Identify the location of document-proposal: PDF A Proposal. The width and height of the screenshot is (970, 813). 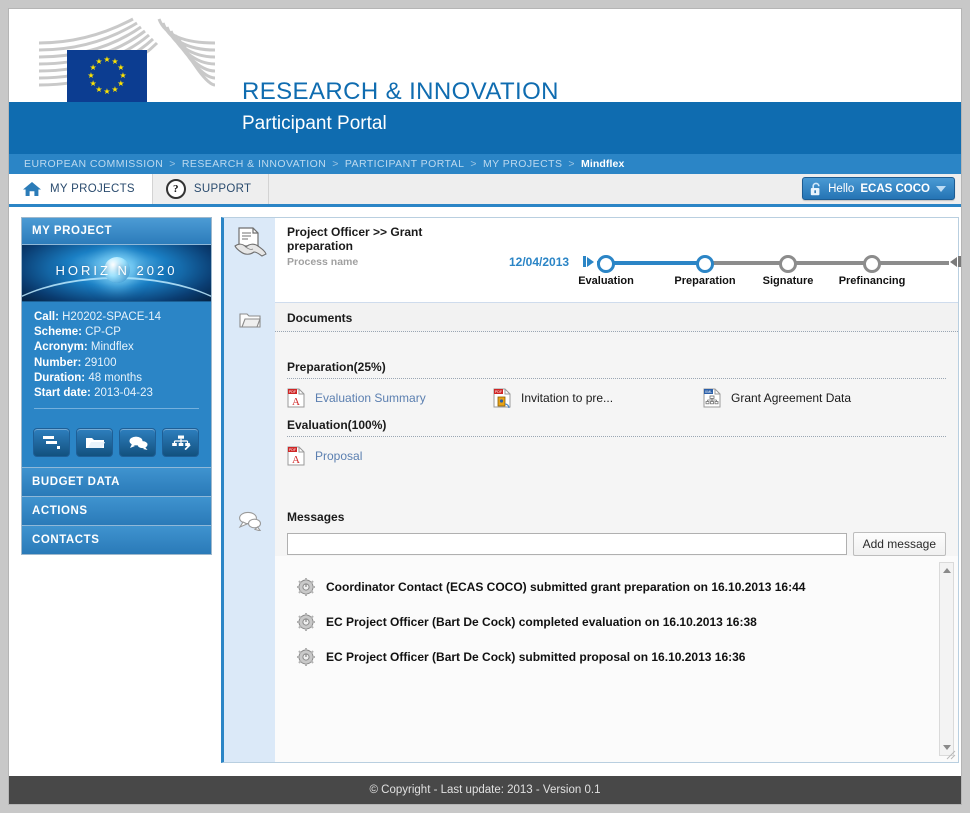
(390, 456).